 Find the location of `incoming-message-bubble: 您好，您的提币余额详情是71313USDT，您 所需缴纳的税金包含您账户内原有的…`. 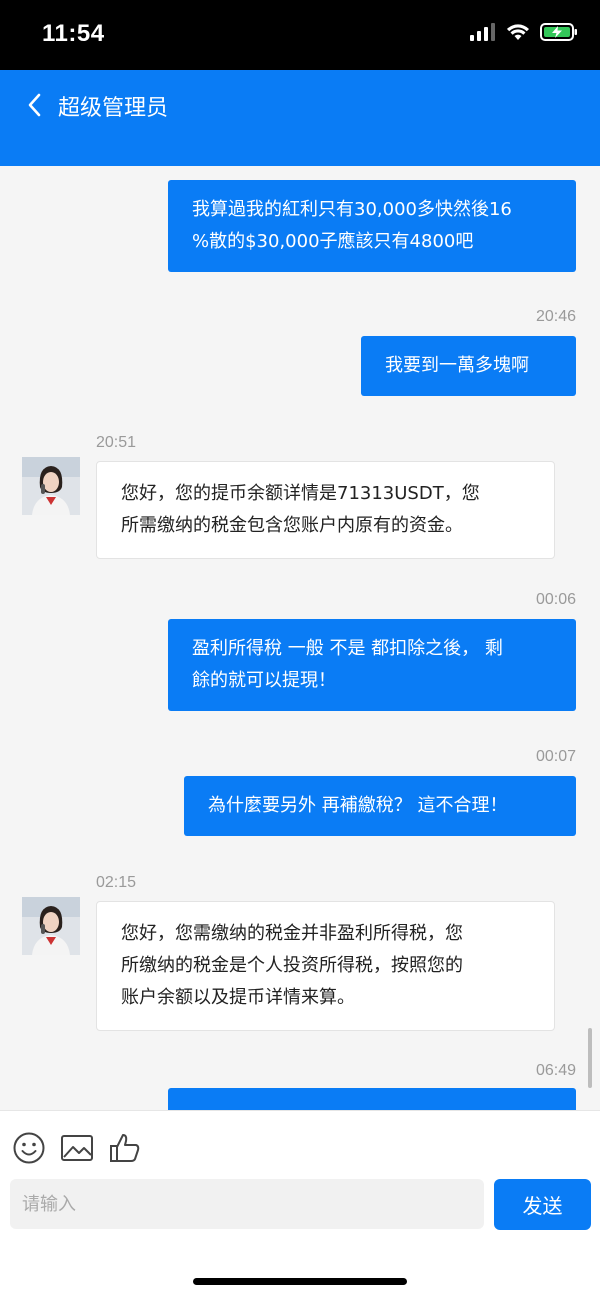

incoming-message-bubble: 您好，您的提币余额详情是71313USDT，您 所需缴纳的税金包含您账户内原有的… is located at coordinates (325, 510).